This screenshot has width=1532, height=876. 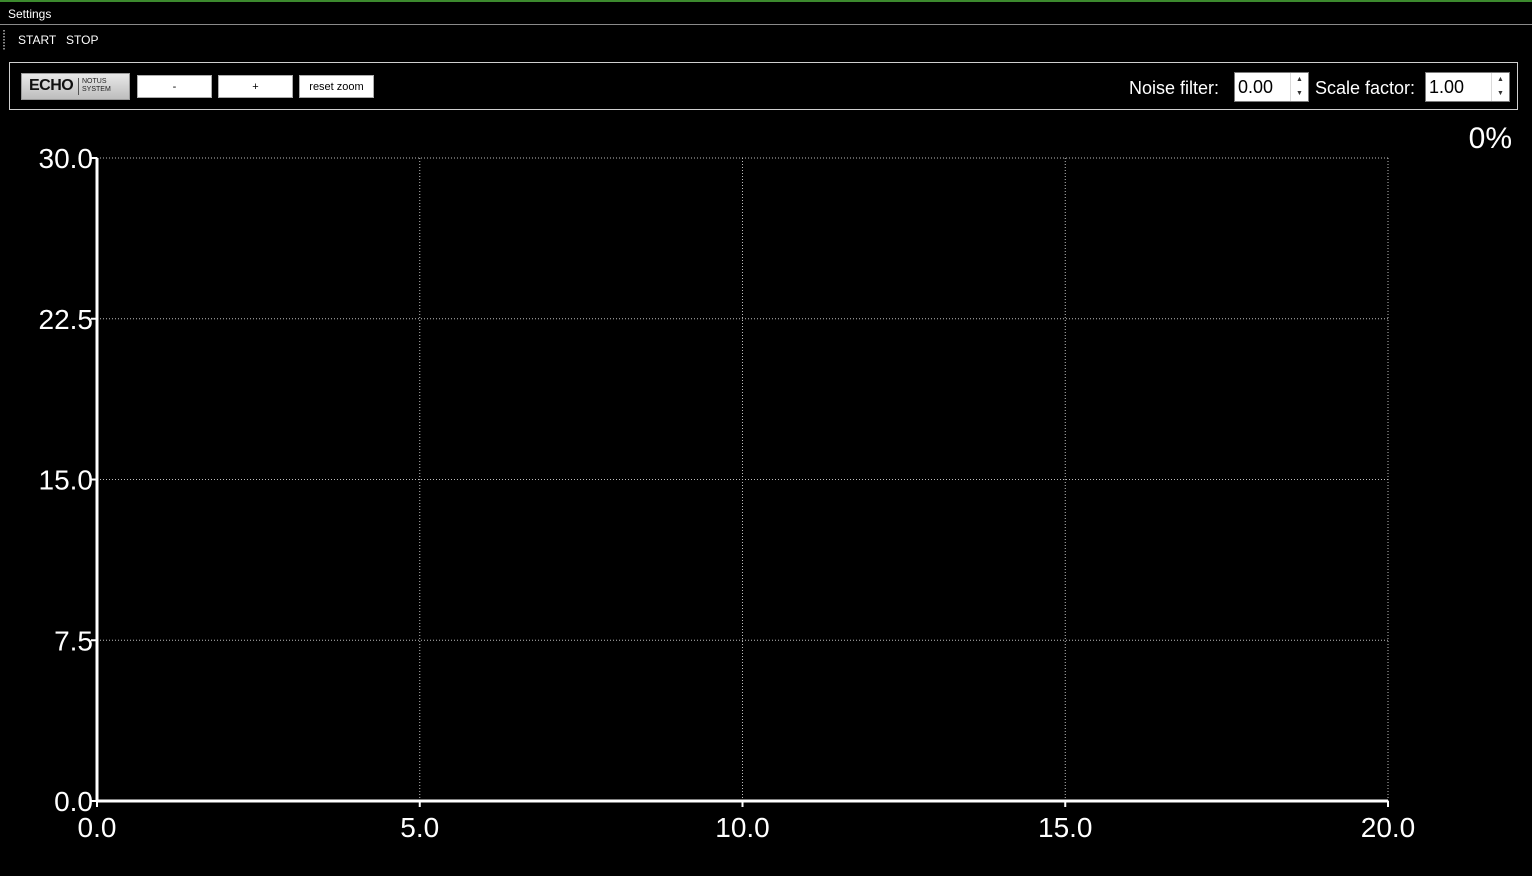 I want to click on noise-filter-up-icon: ▲, so click(x=1299, y=80).